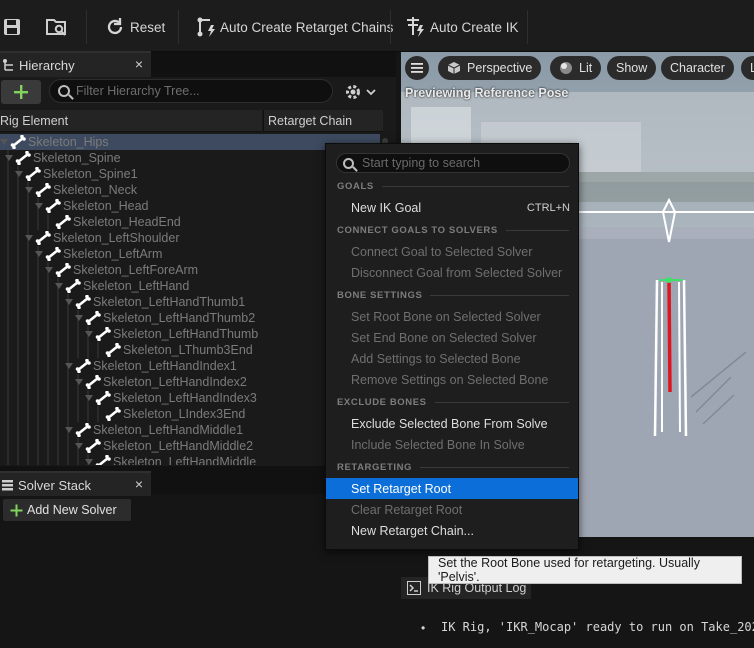  Describe the element at coordinates (461, 27) in the screenshot. I see `auto-create-ik-button: Auto Create IK` at that location.